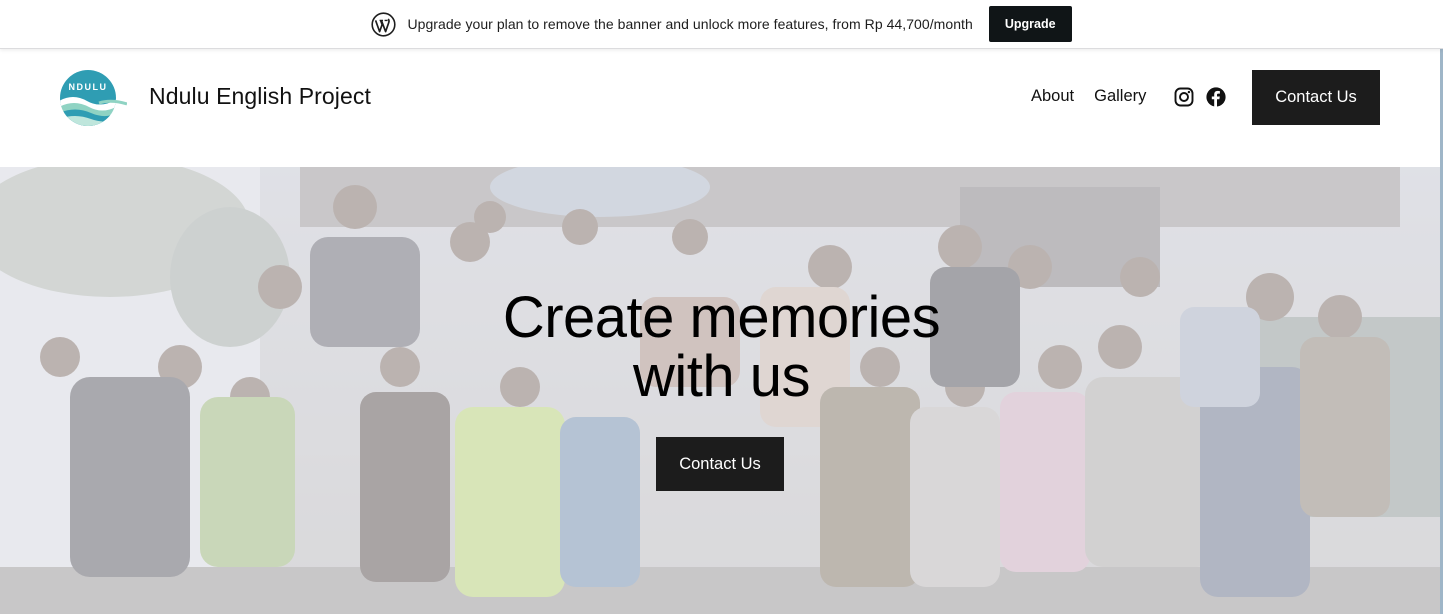 The width and height of the screenshot is (1443, 614). What do you see at coordinates (1216, 97) in the screenshot?
I see `facebook-icon` at bounding box center [1216, 97].